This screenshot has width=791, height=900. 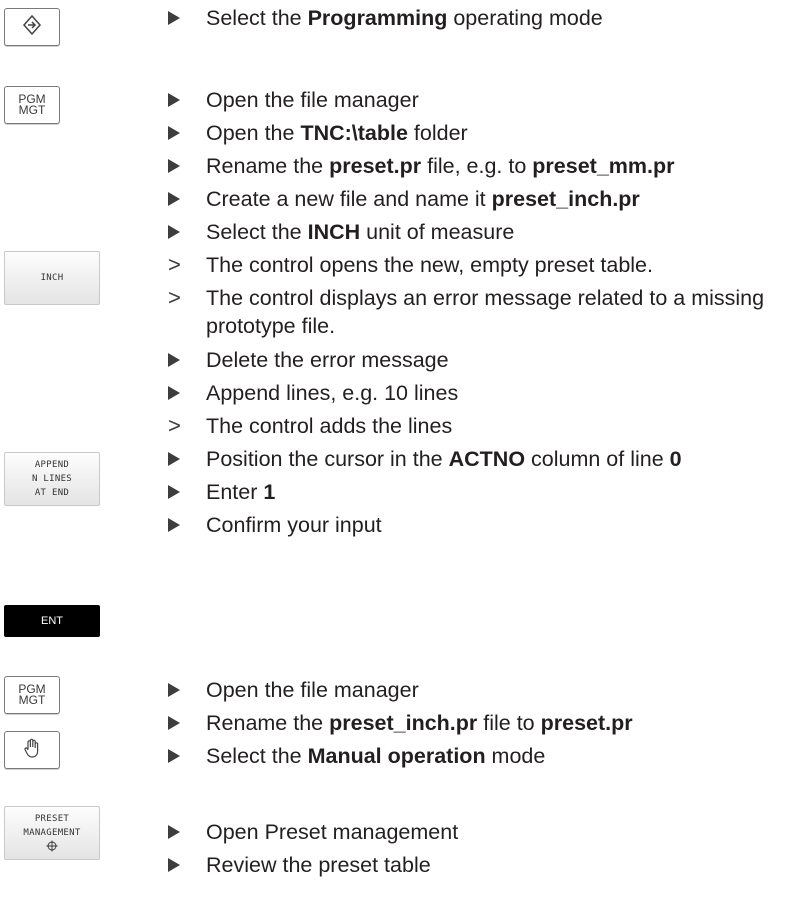 I want to click on step-open-table-folder: Open the TNC:\table folder, so click(x=318, y=133).